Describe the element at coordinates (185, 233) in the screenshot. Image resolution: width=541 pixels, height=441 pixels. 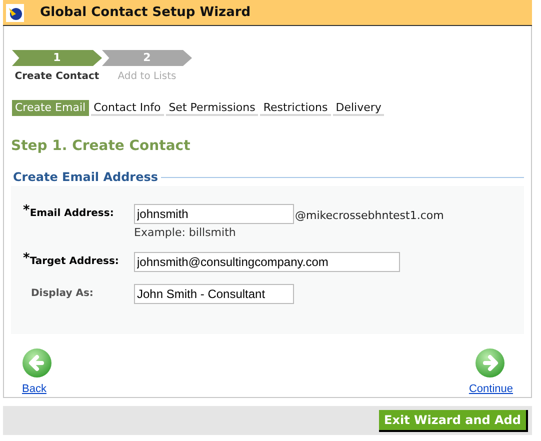
I see `field-hint: Example: billsmith` at that location.